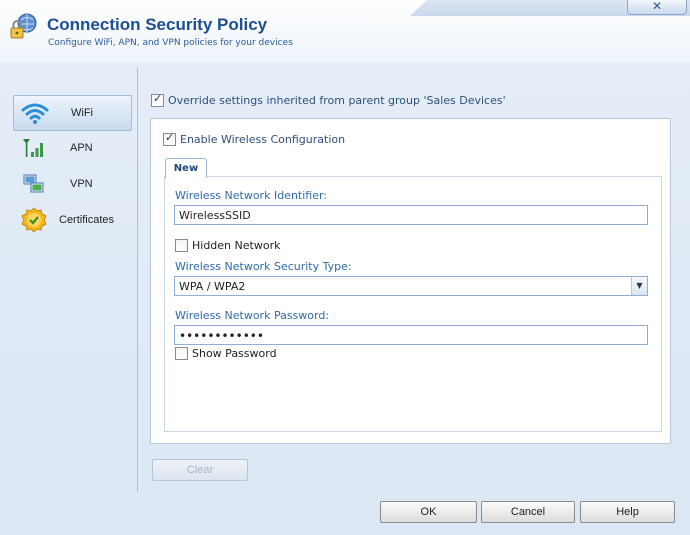  I want to click on hidden-network-label: Hidden Network, so click(236, 245).